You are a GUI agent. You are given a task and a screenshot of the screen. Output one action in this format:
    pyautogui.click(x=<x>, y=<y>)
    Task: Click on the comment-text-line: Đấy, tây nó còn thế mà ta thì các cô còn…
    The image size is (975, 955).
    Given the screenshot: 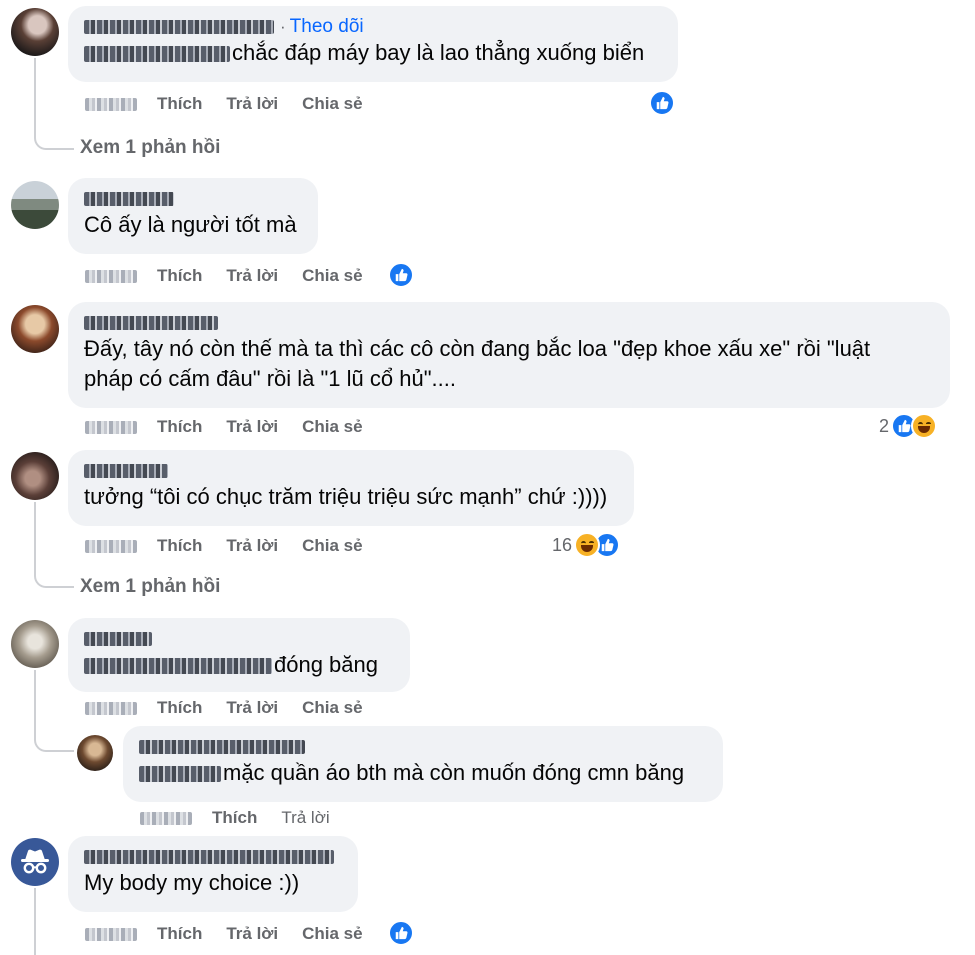 What is the action you would take?
    pyautogui.click(x=477, y=348)
    